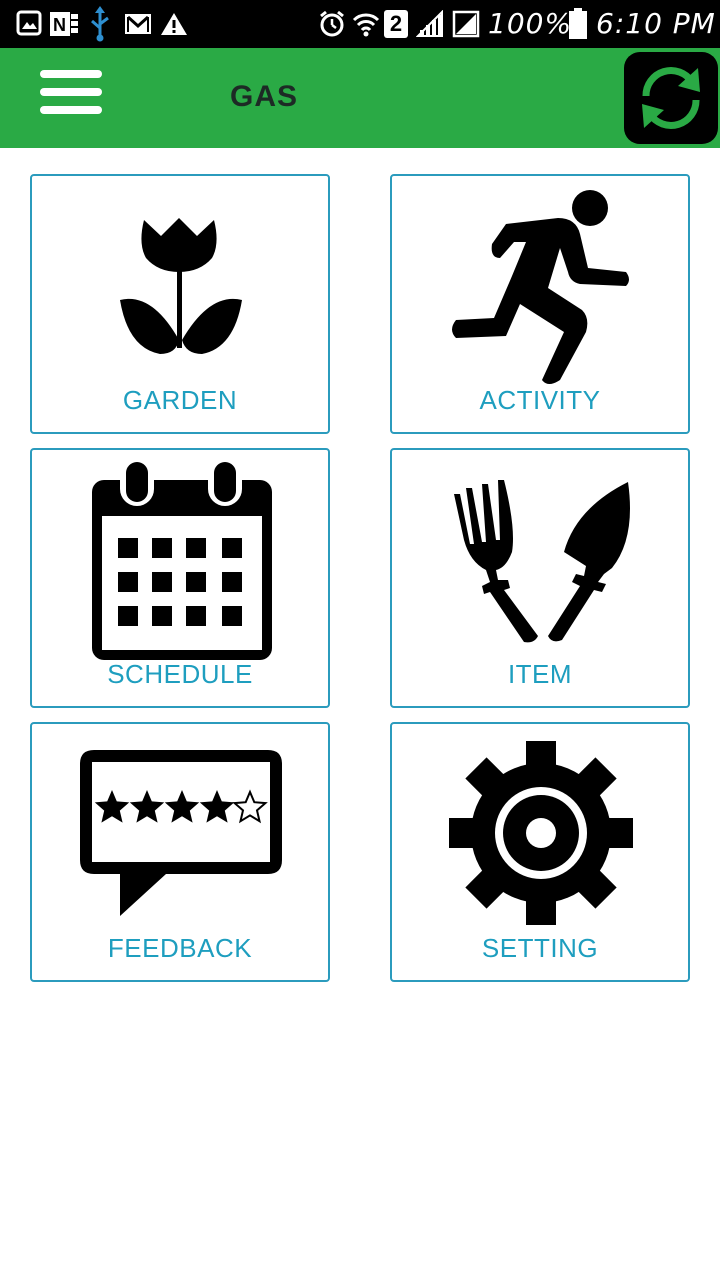 The image size is (720, 1280). I want to click on alarm-icon, so click(332, 23).